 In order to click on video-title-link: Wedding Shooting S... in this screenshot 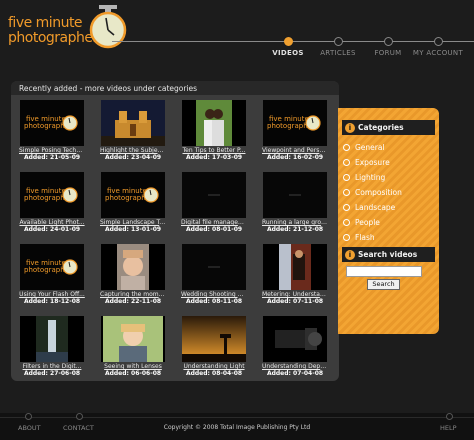, I will do `click(214, 294)`.